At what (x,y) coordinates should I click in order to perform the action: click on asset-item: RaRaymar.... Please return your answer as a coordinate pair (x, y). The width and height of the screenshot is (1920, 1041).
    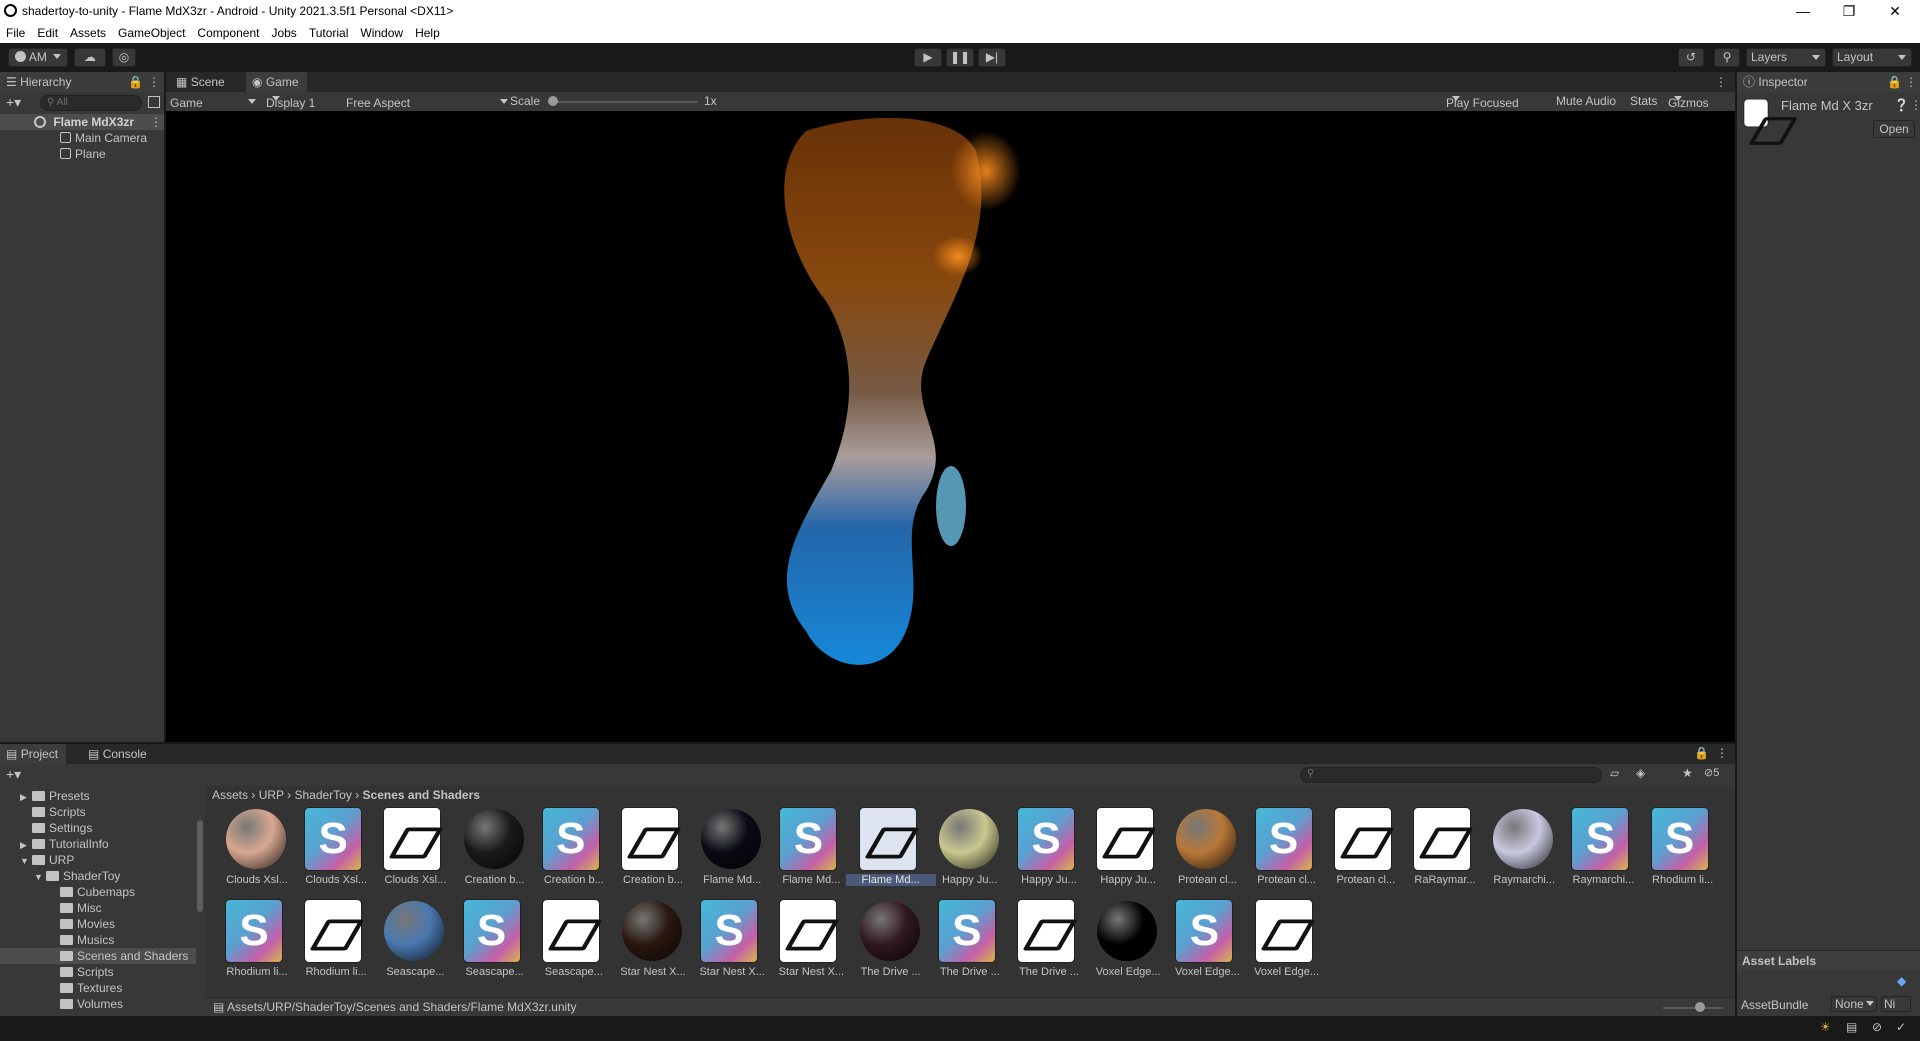
    Looking at the image, I should click on (1439, 851).